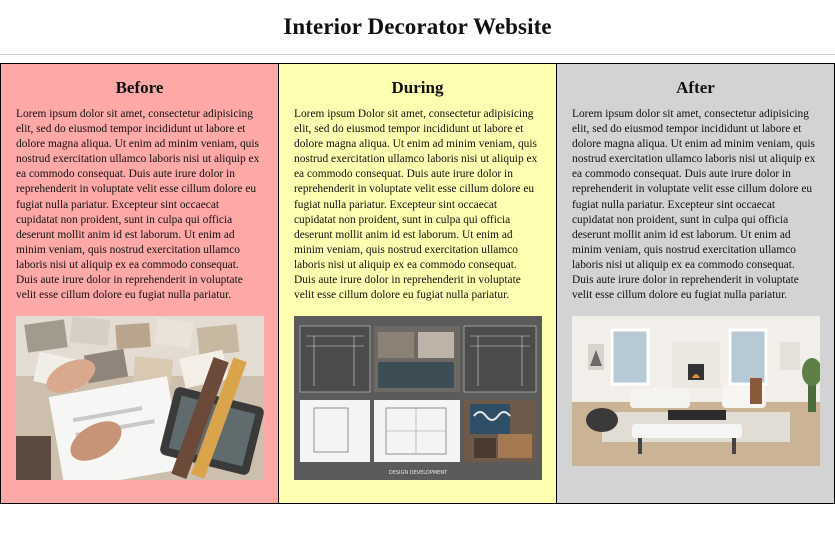 The image size is (835, 544). Describe the element at coordinates (418, 473) in the screenshot. I see `design-board-caption: DESIGN DEVELOPMENT` at that location.